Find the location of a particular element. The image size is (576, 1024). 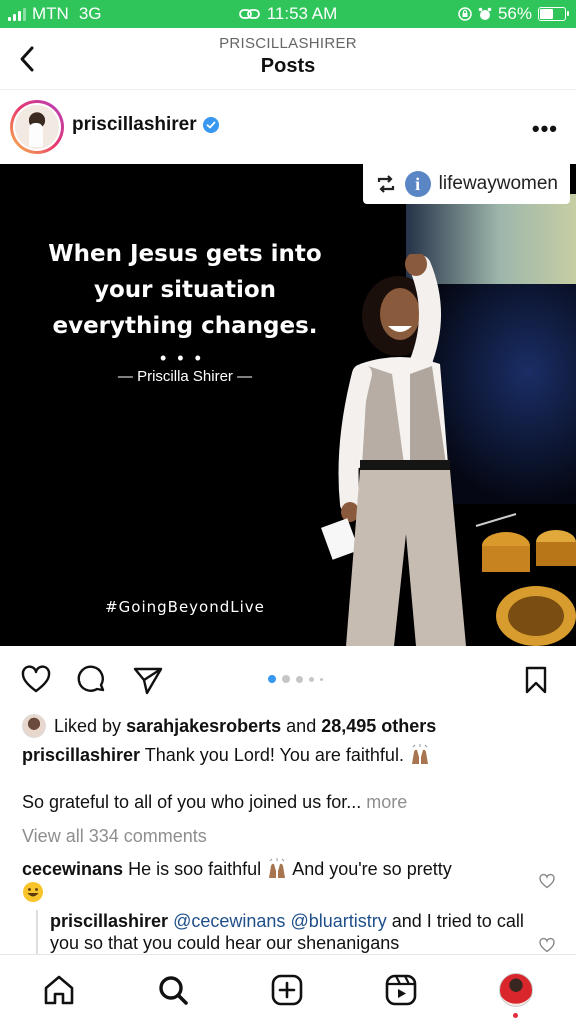

battery-icon is located at coordinates (553, 14).